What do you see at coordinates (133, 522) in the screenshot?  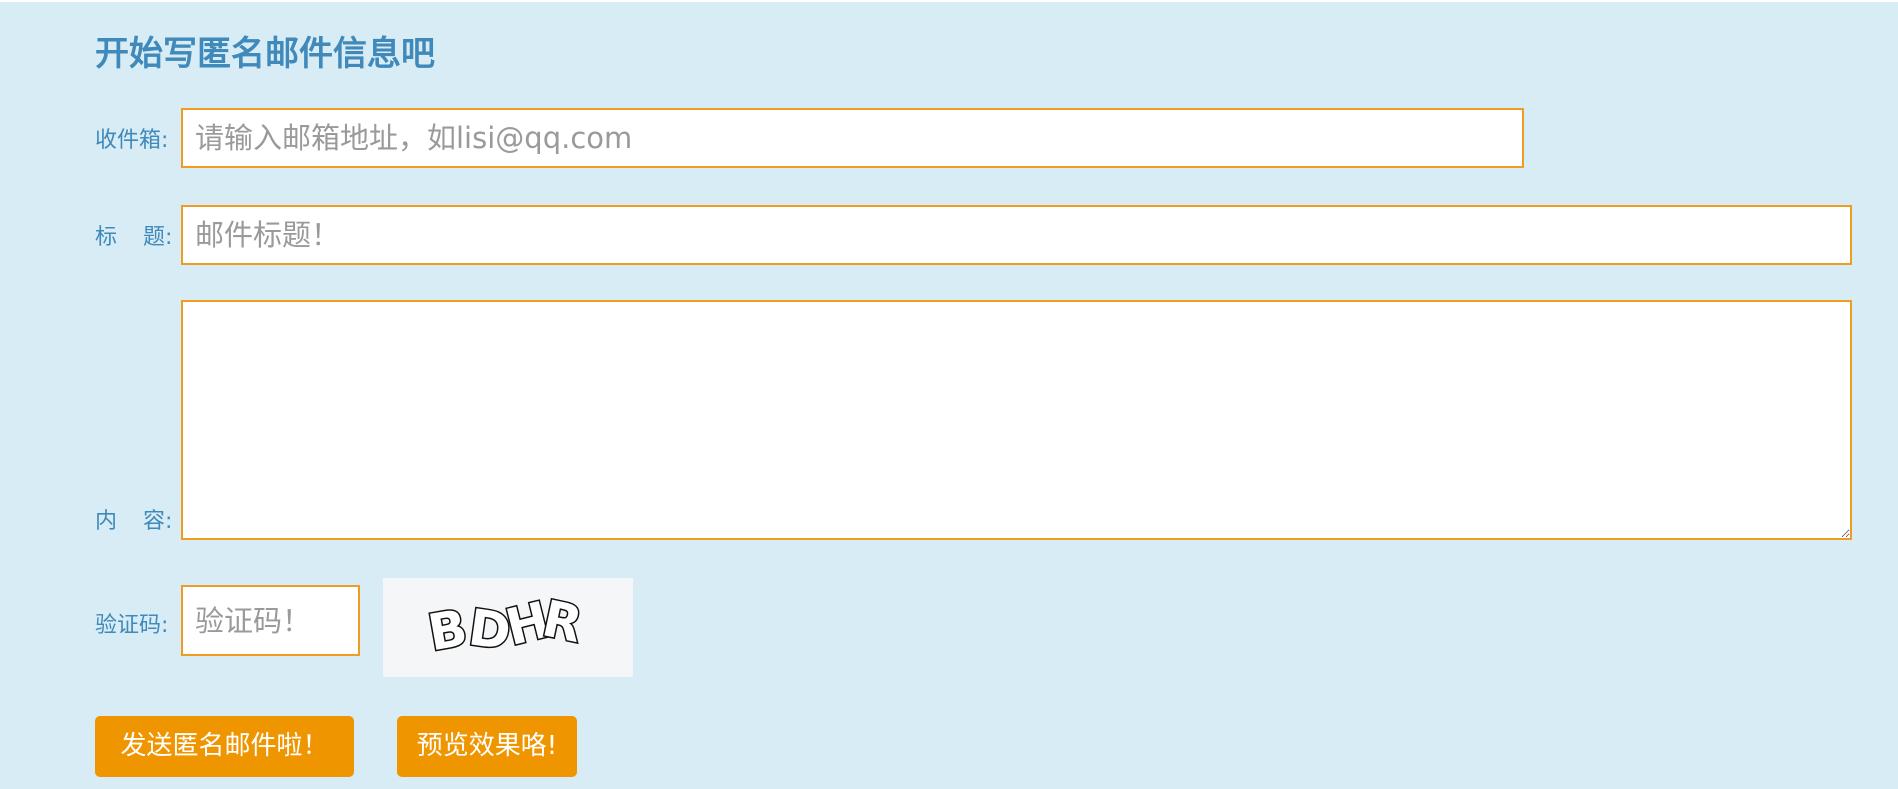 I see `content-label: 内容:` at bounding box center [133, 522].